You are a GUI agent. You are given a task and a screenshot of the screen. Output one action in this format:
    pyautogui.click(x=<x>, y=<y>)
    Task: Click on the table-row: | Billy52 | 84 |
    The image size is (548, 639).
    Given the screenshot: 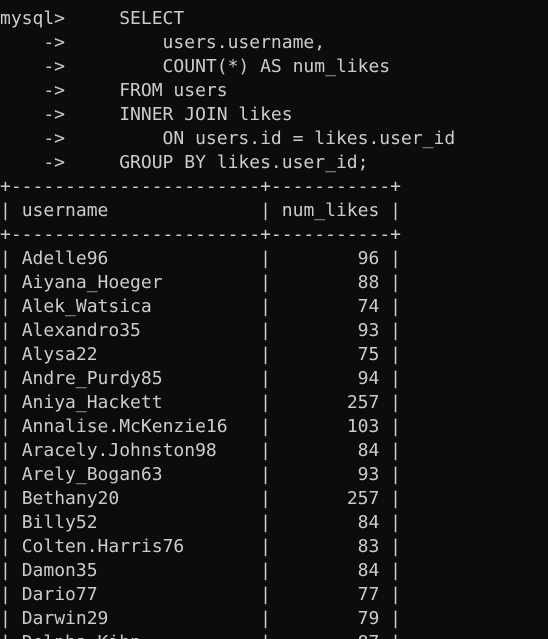 What is the action you would take?
    pyautogui.click(x=227, y=523)
    